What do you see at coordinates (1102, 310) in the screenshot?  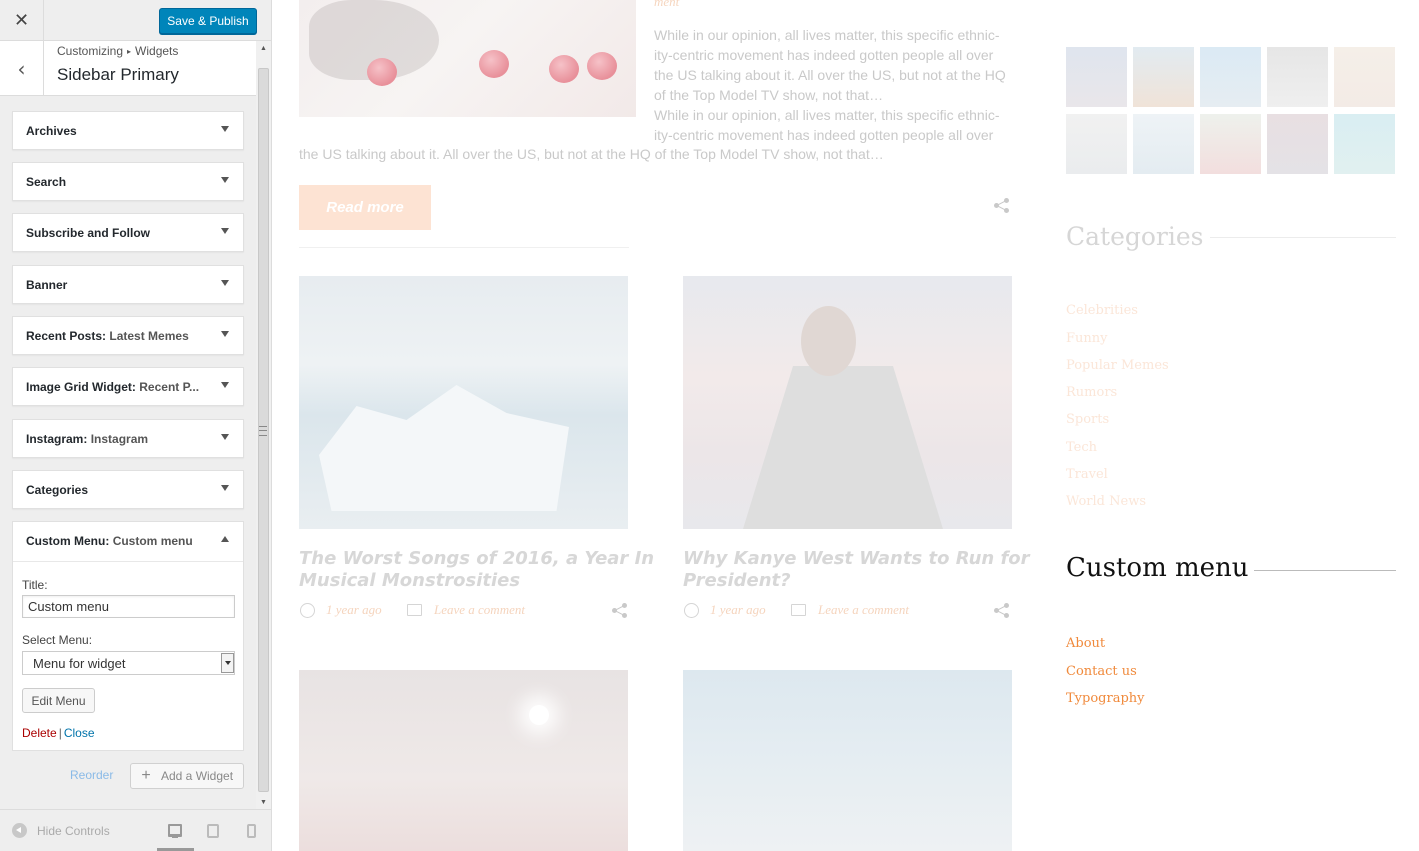 I see `category-link: Celebrities` at bounding box center [1102, 310].